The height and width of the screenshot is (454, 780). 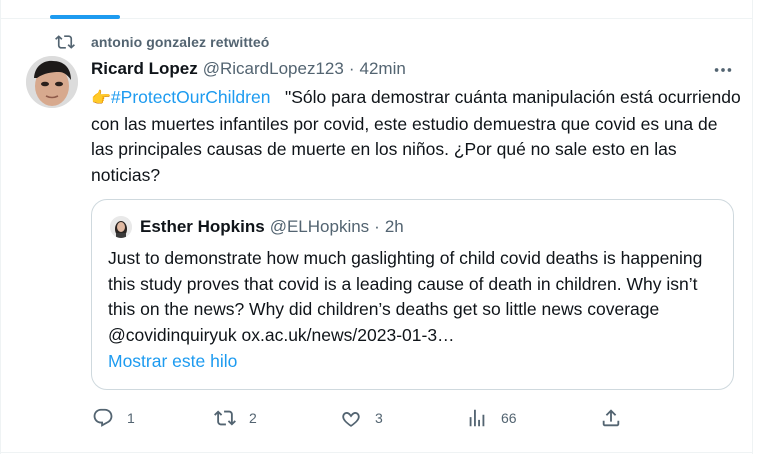 I want to click on more-dots-icon, so click(x=723, y=70).